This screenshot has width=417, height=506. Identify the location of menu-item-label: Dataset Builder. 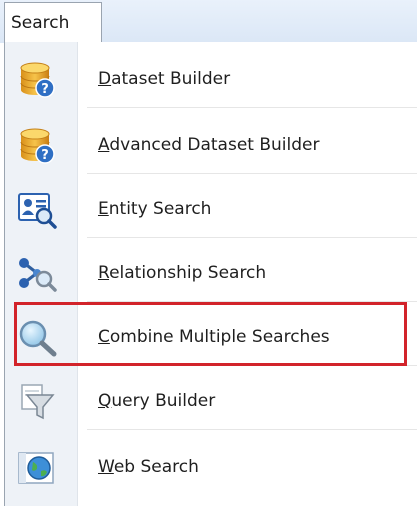
(164, 79).